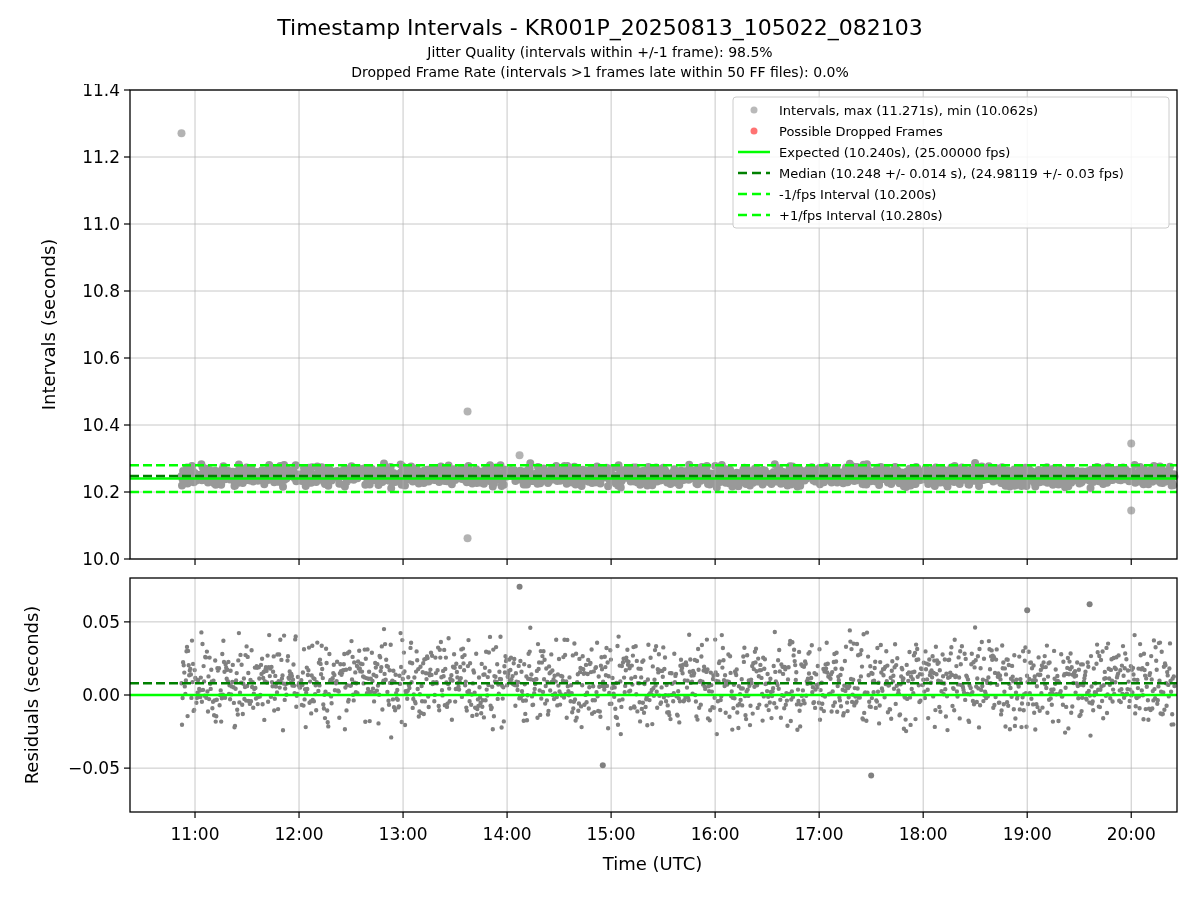 This screenshot has width=1200, height=900. I want to click on y-tick-label: 11.2, so click(101, 157).